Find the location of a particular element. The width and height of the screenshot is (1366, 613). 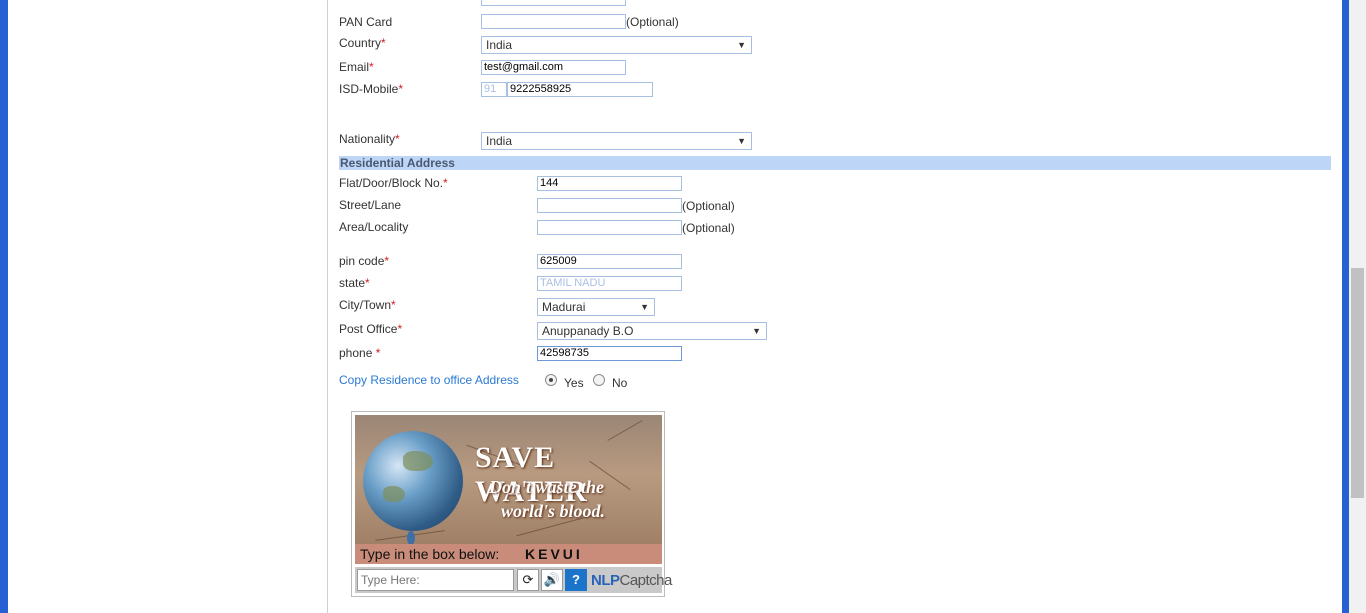

speaker-icon: 🔊 is located at coordinates (552, 580).